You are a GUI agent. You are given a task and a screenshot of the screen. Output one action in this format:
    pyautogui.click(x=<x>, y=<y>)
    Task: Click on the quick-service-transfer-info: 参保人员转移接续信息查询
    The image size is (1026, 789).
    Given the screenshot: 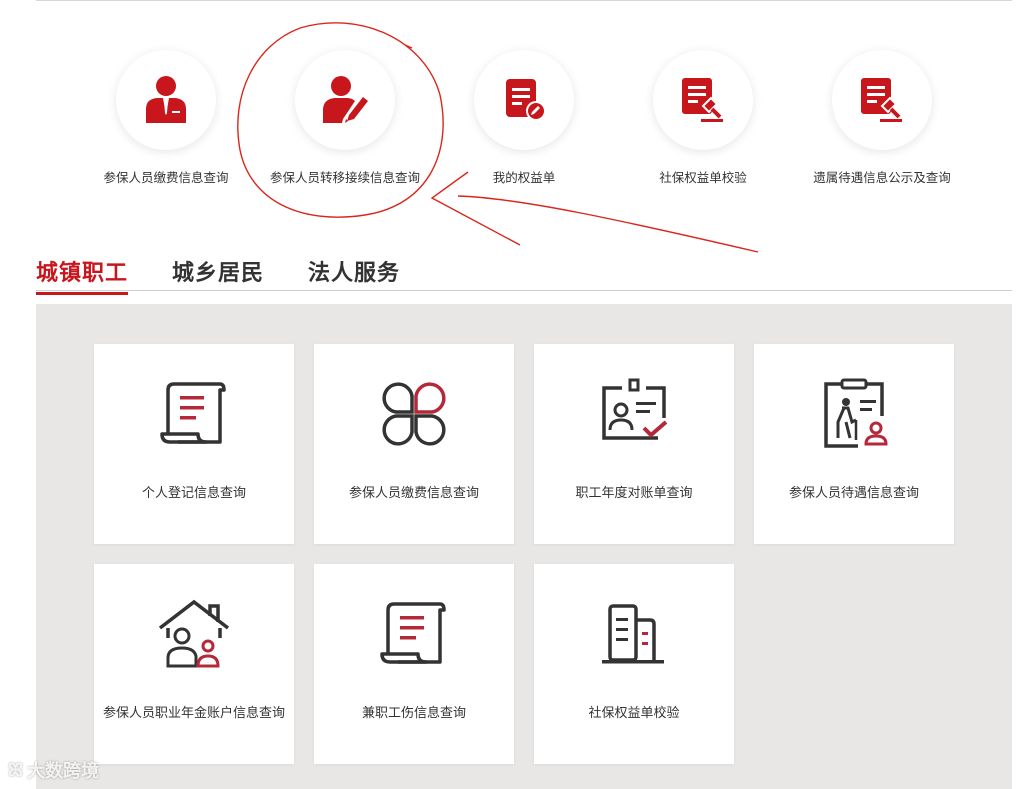 What is the action you would take?
    pyautogui.click(x=345, y=117)
    